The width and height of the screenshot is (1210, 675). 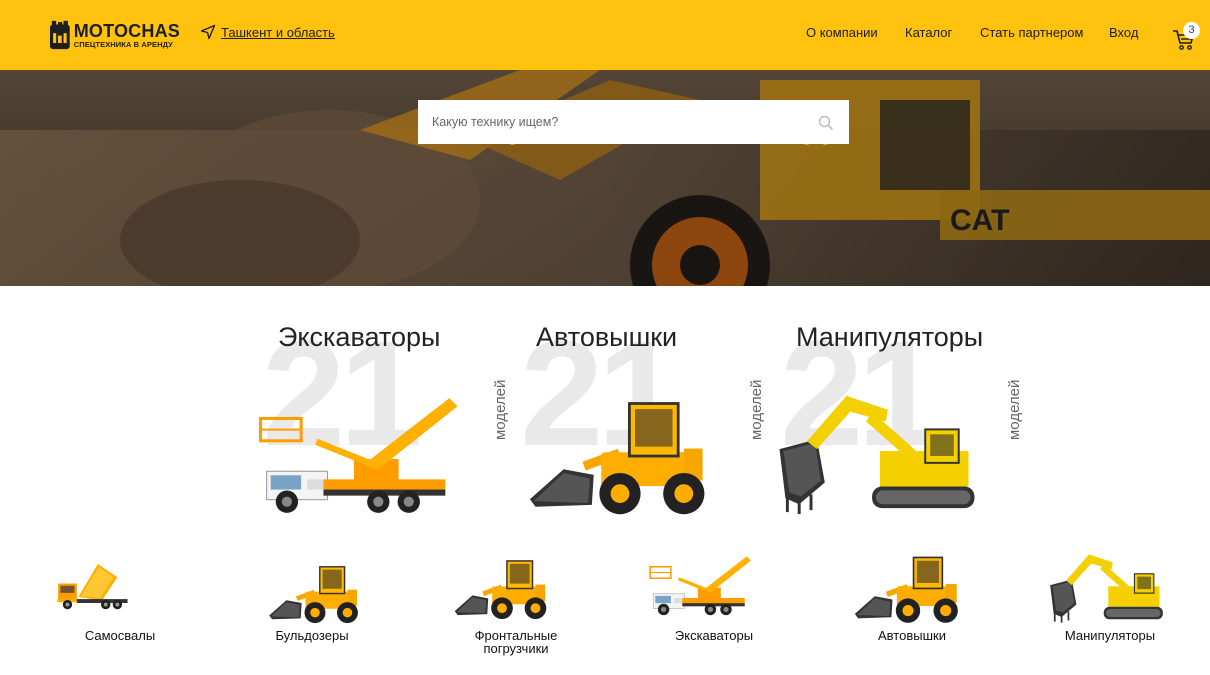 I want to click on category-label: Манипуляторы, so click(x=1110, y=635).